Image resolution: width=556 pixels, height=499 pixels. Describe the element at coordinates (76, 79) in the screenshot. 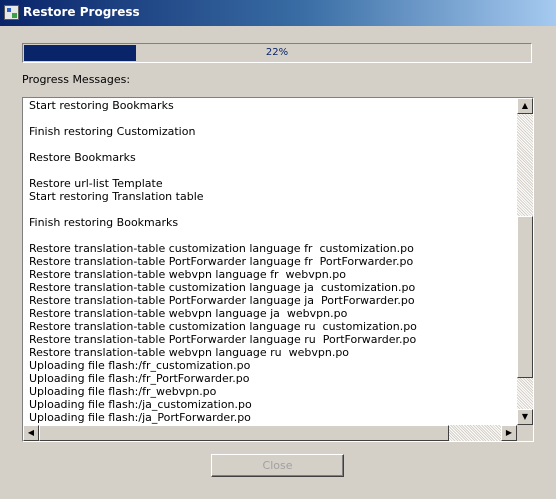

I see `progress-messages-label: Progress Messages:` at that location.